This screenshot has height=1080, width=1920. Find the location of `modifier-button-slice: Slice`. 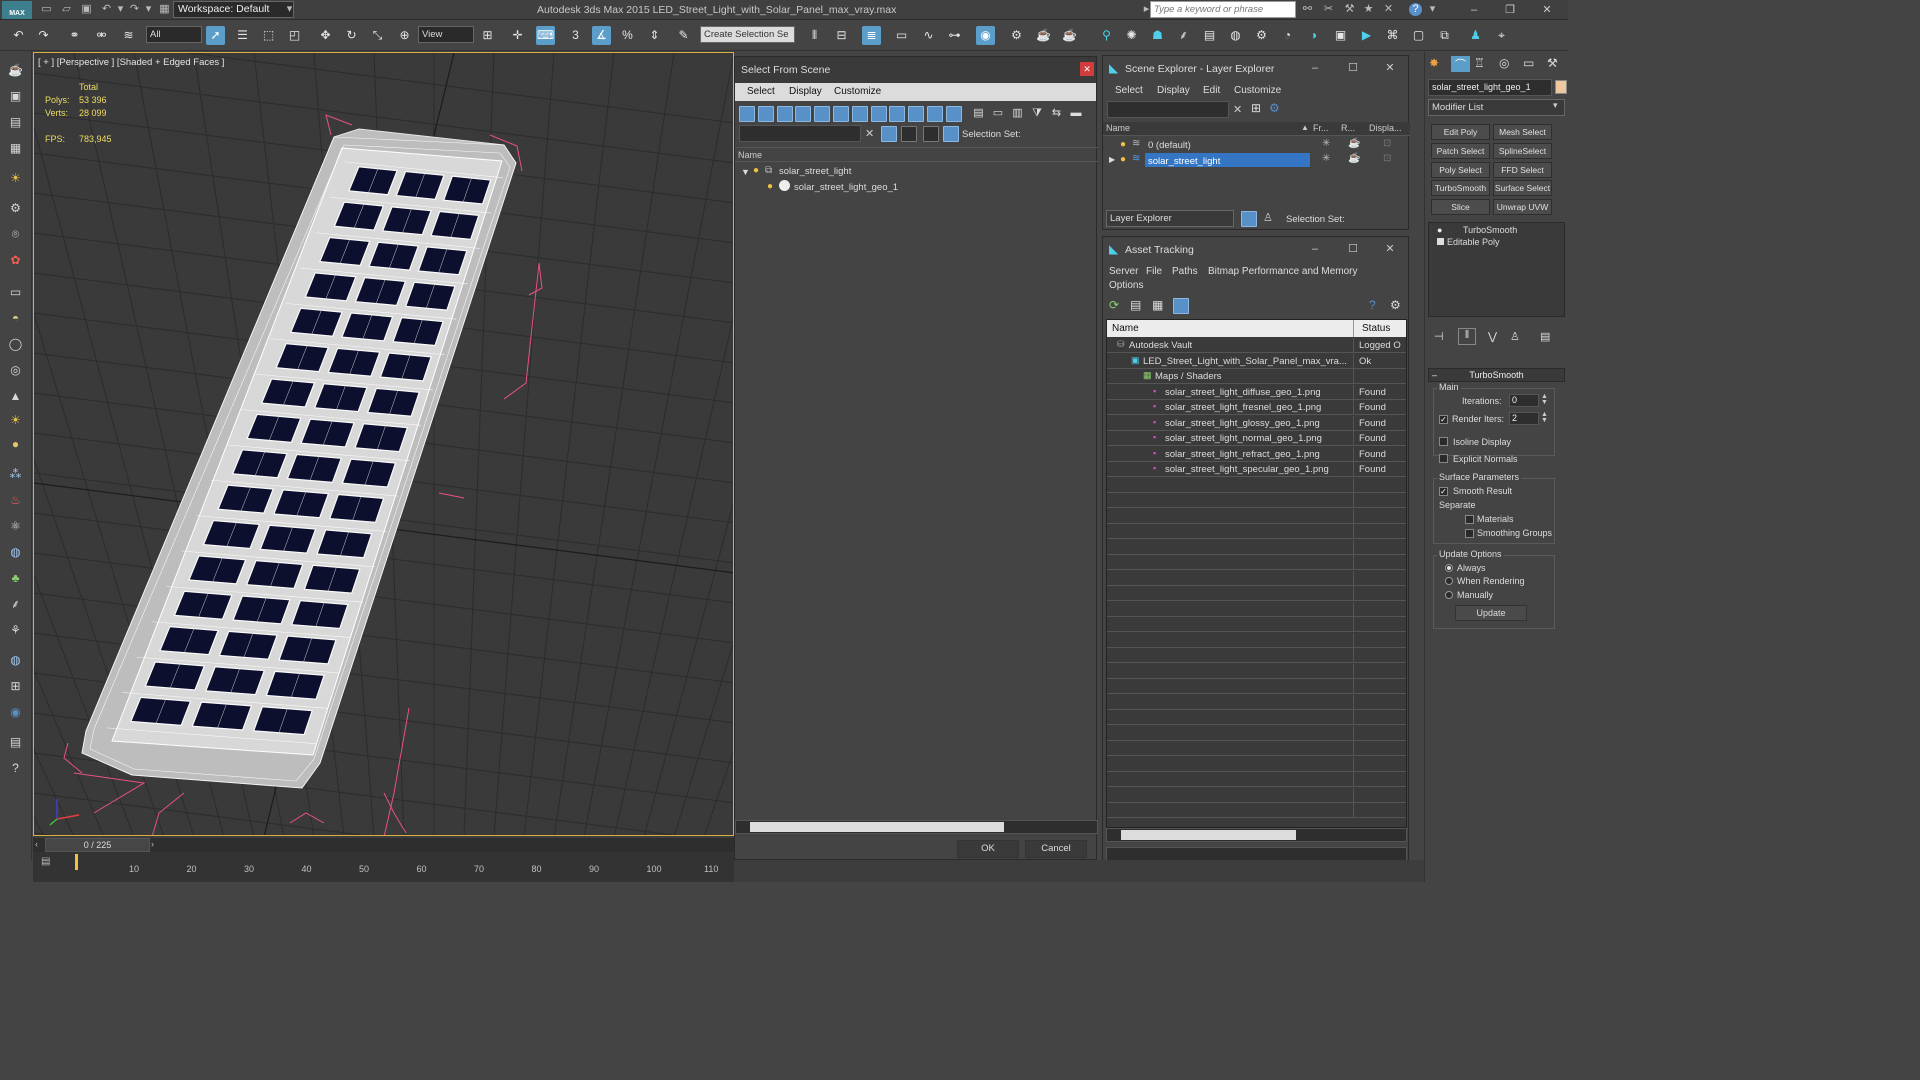

modifier-button-slice: Slice is located at coordinates (1460, 207).